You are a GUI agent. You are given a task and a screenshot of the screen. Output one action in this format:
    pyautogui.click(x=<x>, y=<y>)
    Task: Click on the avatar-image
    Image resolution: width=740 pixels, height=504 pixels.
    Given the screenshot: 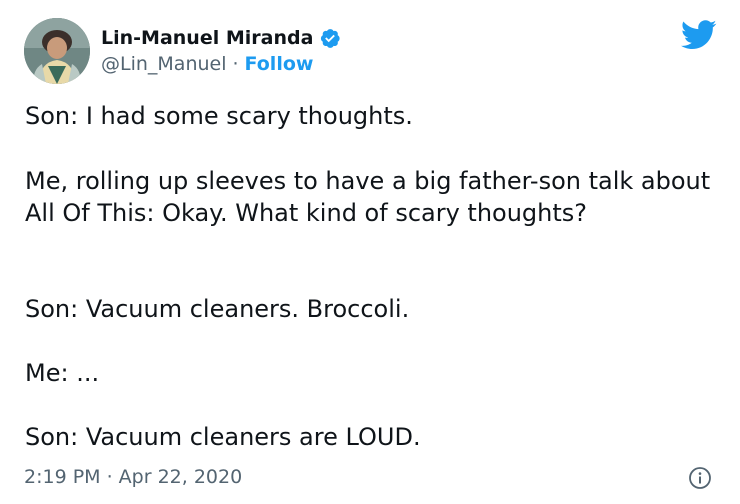 What is the action you would take?
    pyautogui.click(x=57, y=51)
    